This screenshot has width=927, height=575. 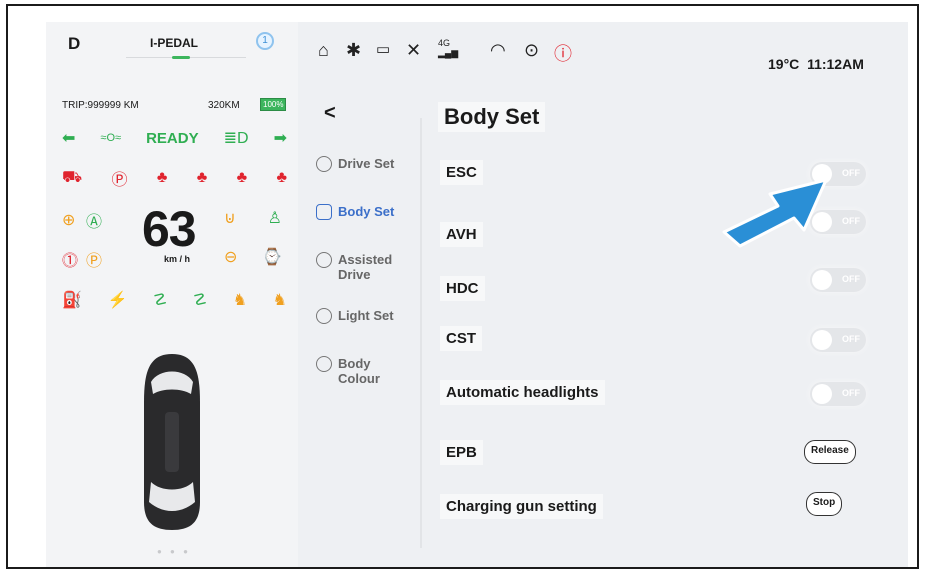 What do you see at coordinates (324, 164) in the screenshot?
I see `steering-wheel-icon` at bounding box center [324, 164].